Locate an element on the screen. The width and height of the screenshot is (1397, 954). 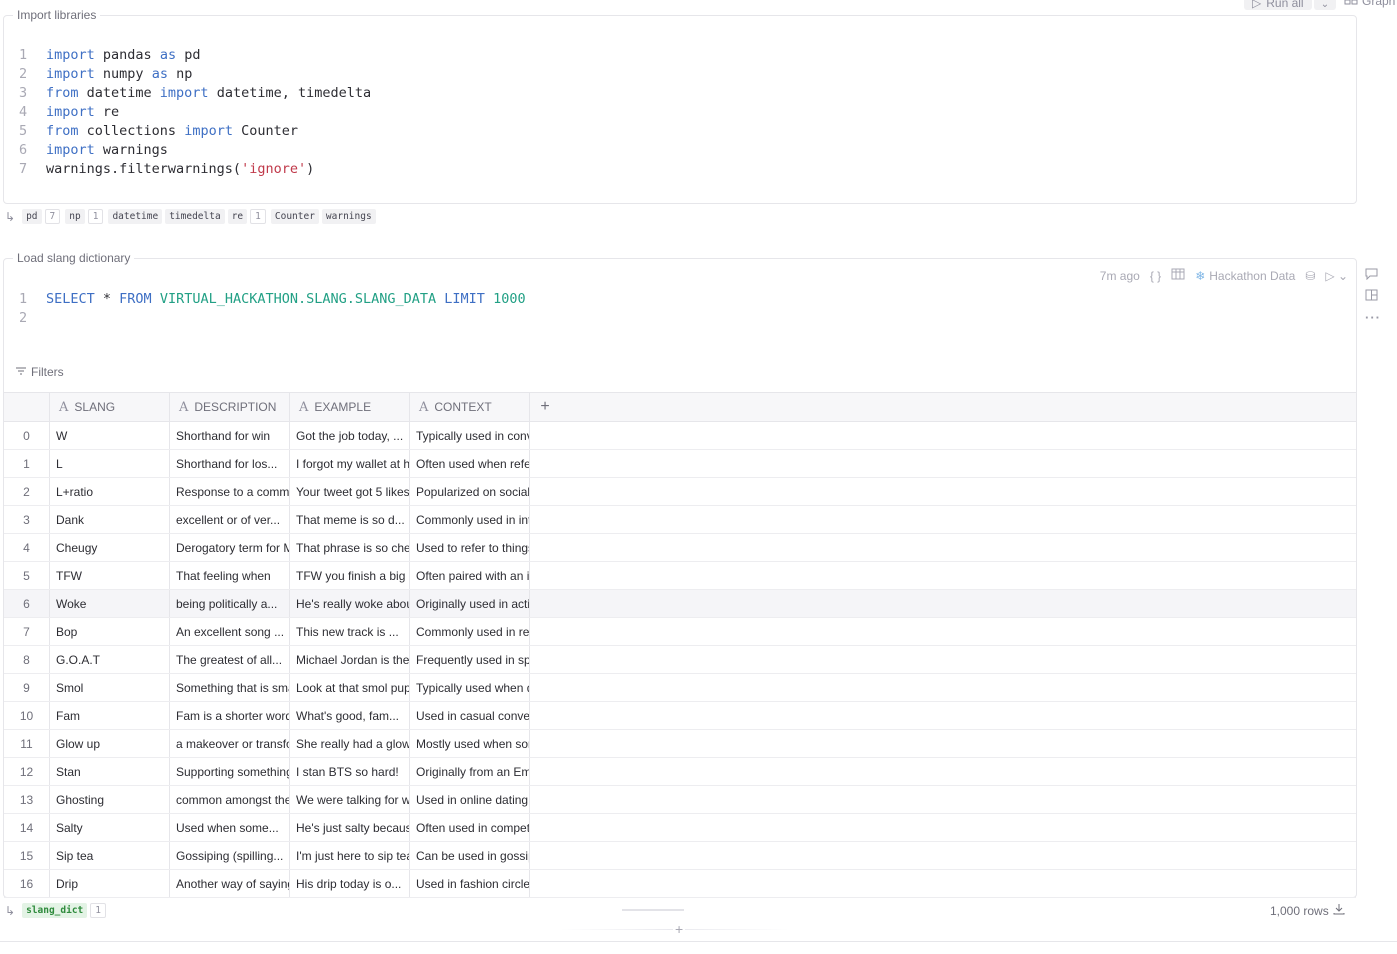
table-cell: Often used when referring is located at coordinates (470, 463).